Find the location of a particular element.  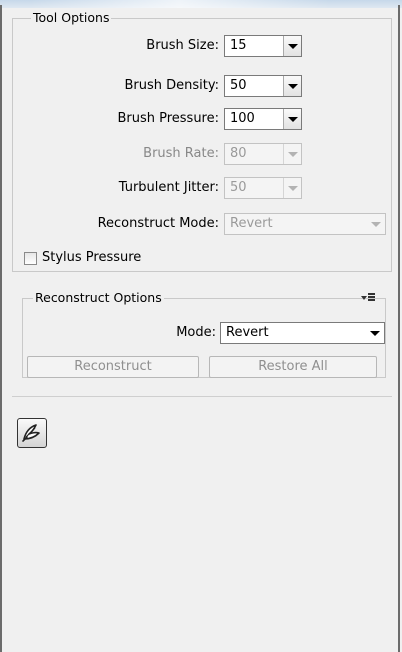

reconstruct-tool-icon is located at coordinates (31, 433).